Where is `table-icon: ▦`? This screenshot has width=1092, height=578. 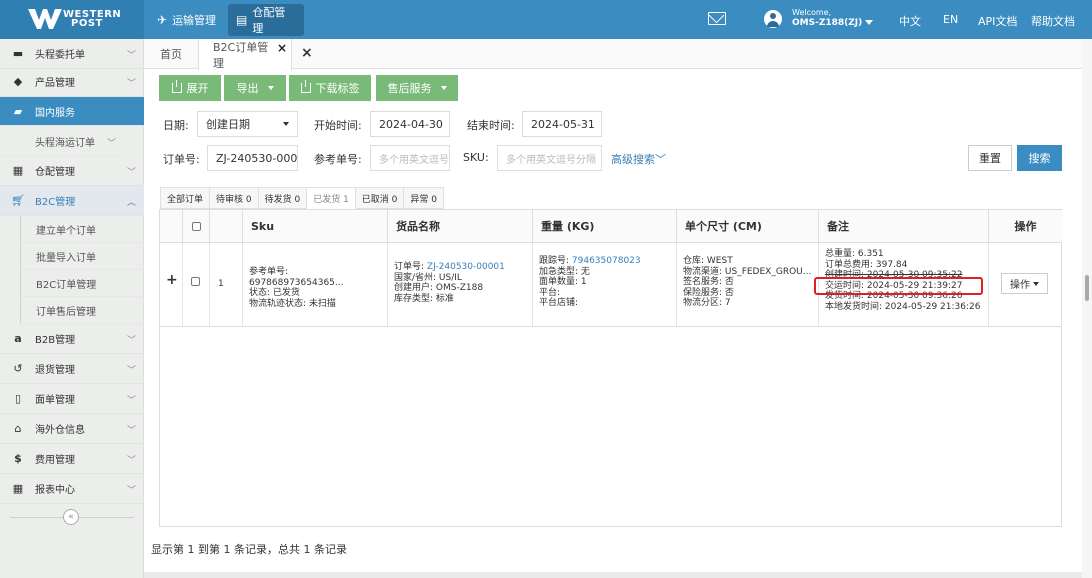 table-icon: ▦ is located at coordinates (18, 488).